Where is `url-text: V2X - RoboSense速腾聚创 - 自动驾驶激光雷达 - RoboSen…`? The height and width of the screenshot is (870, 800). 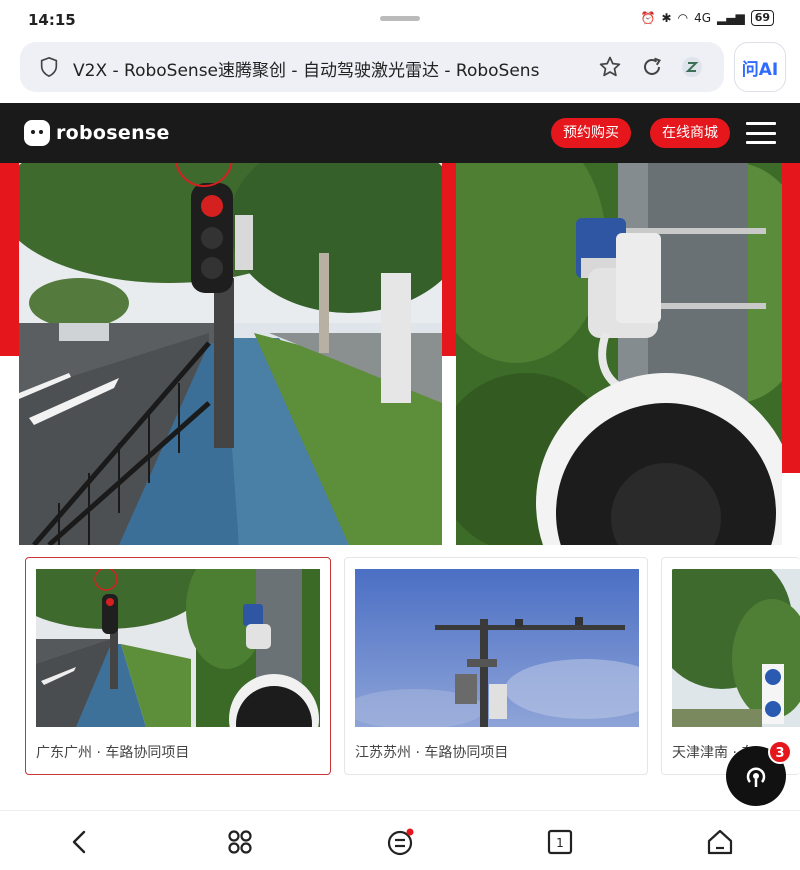
url-text: V2X - RoboSense速腾聚创 - 自动驾驶激光雷达 - RoboSen… is located at coordinates (328, 68).